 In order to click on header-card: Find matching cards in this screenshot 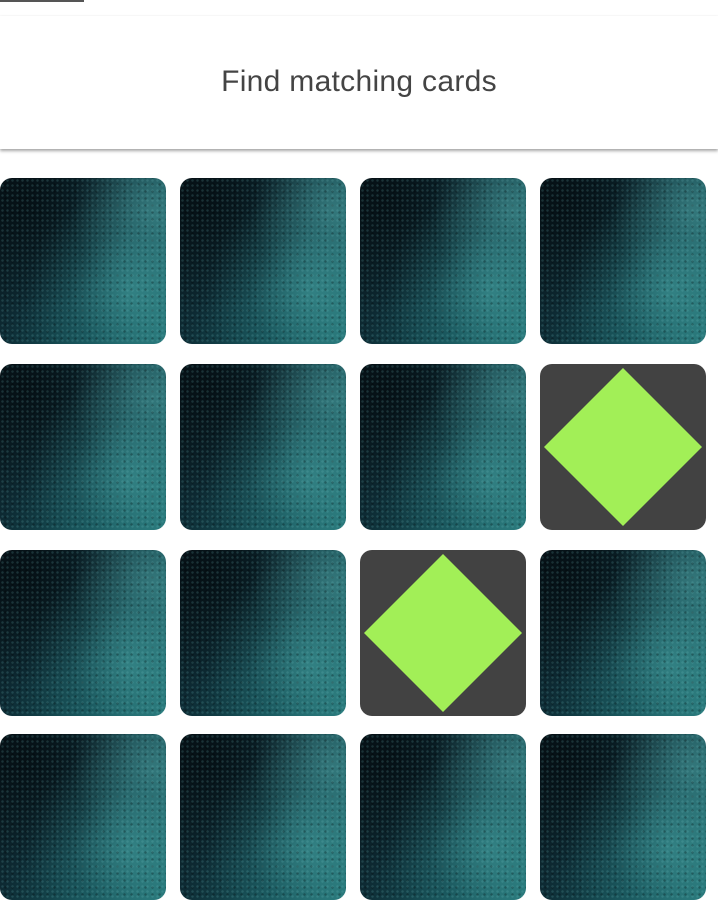, I will do `click(359, 82)`.